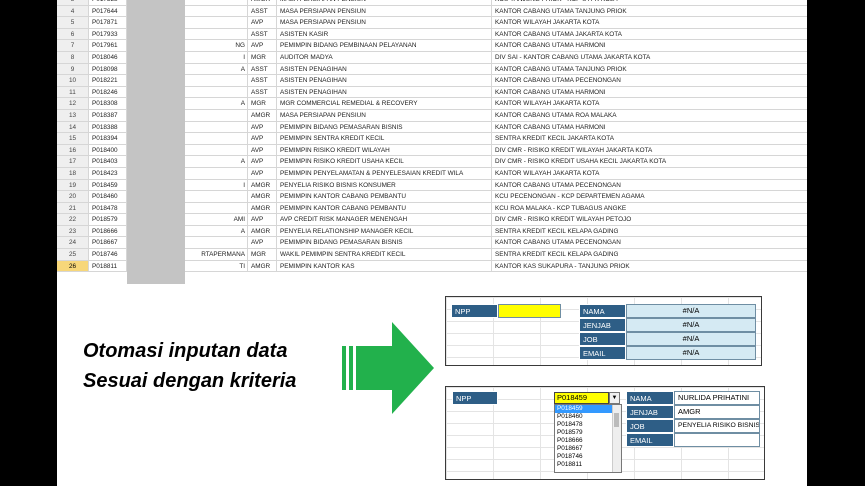  I want to click on job-cell: PEMIMPIN KANTOR CABANG PEMBANTU, so click(384, 208).